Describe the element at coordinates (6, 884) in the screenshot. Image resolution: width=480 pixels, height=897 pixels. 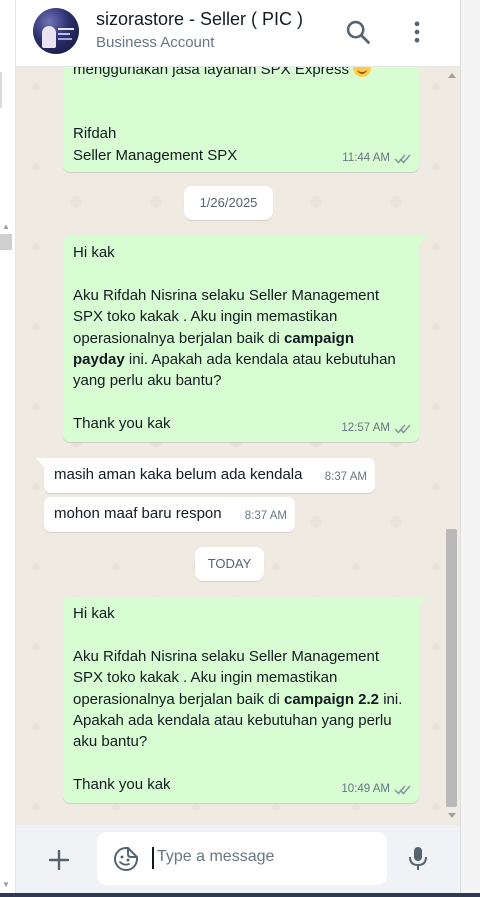
I see `edge-arrow-down-icon: ▼` at that location.